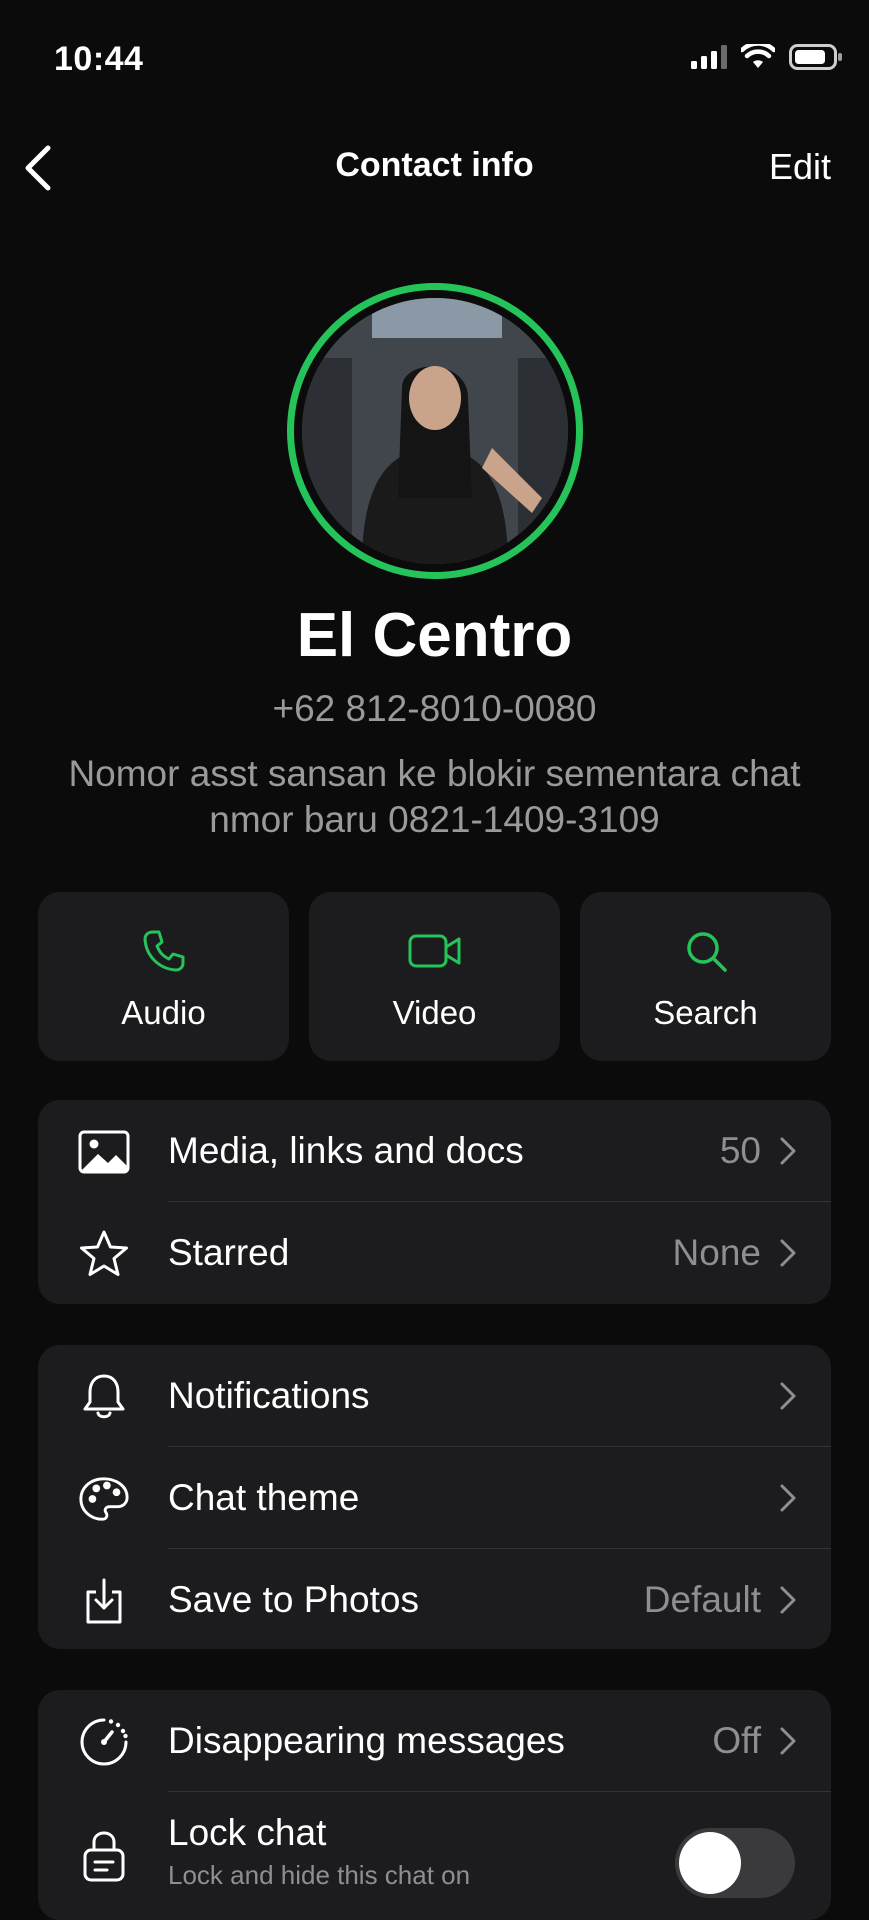  I want to click on save-to-photos-row: Save to Photos Default, so click(434, 1599).